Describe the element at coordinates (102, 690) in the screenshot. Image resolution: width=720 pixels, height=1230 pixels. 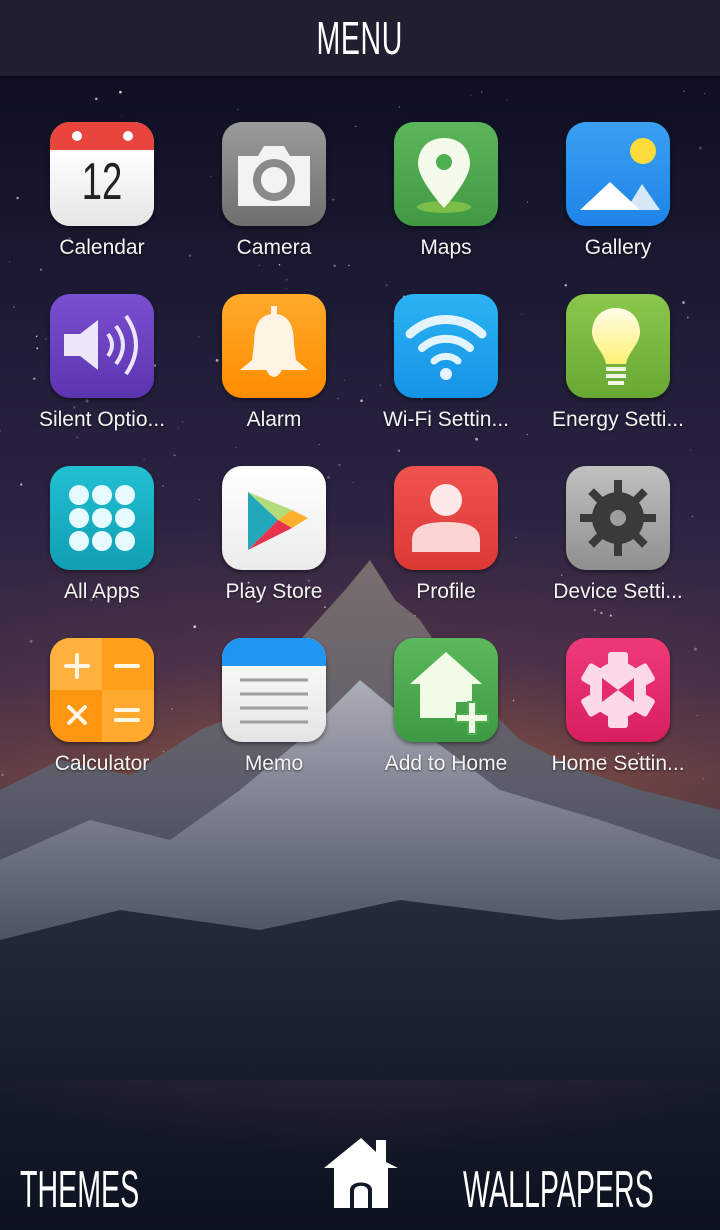
I see `calculator-icon` at that location.